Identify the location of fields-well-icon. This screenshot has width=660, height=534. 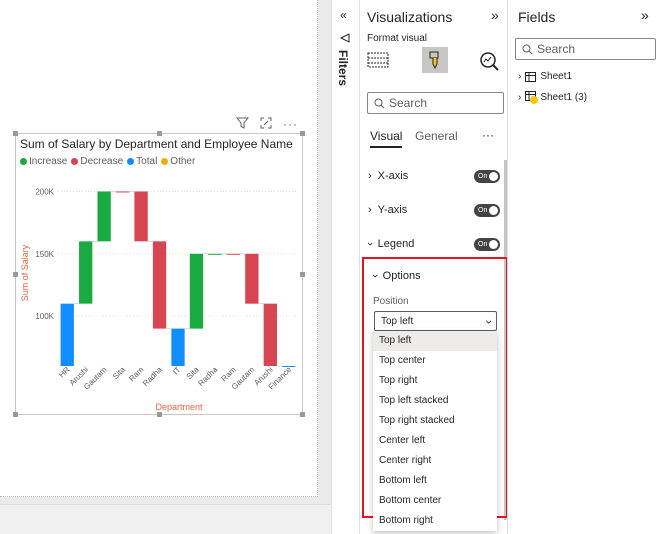
(378, 61).